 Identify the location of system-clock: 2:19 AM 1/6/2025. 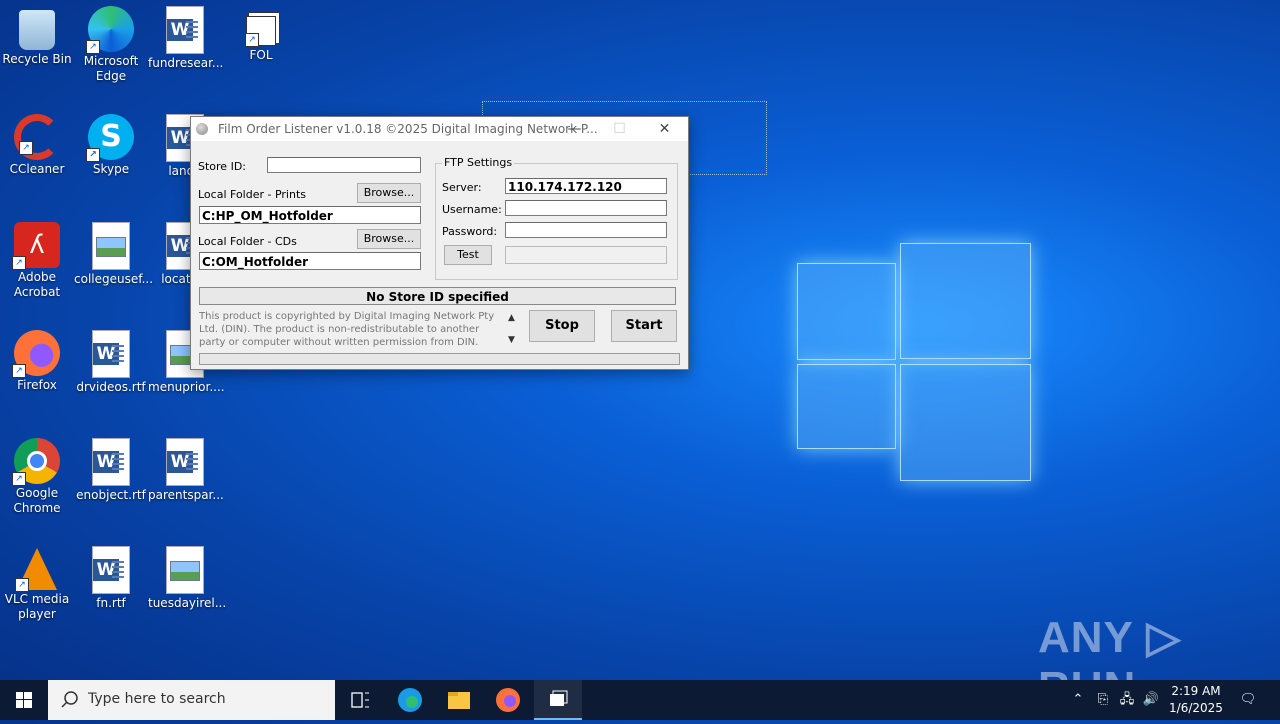
(1196, 700).